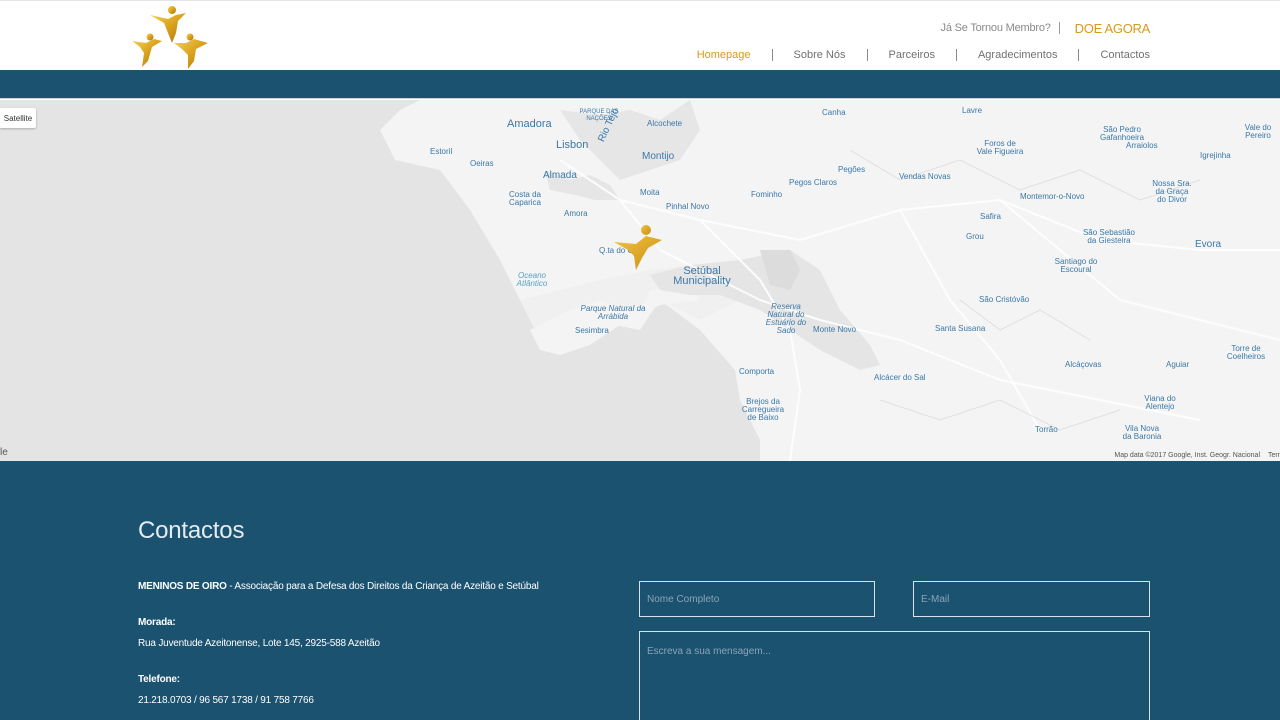 The height and width of the screenshot is (720, 1280). What do you see at coordinates (702, 276) in the screenshot?
I see `map-label-setubal: Setúbal Municipality` at bounding box center [702, 276].